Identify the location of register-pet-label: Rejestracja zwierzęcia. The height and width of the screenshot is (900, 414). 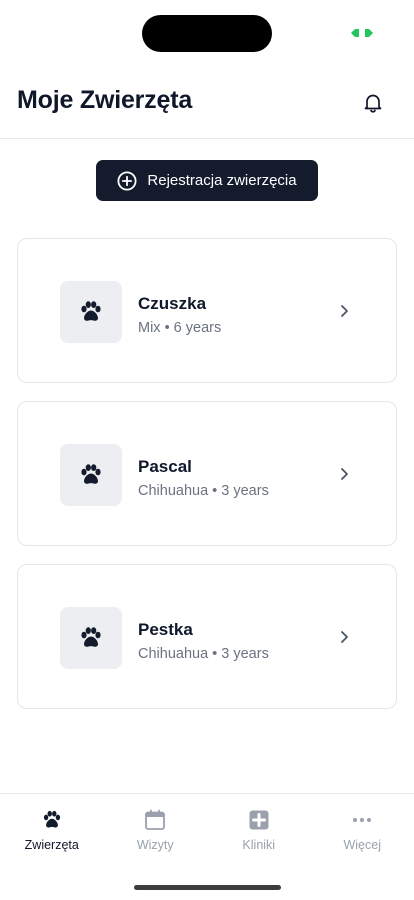
(222, 180).